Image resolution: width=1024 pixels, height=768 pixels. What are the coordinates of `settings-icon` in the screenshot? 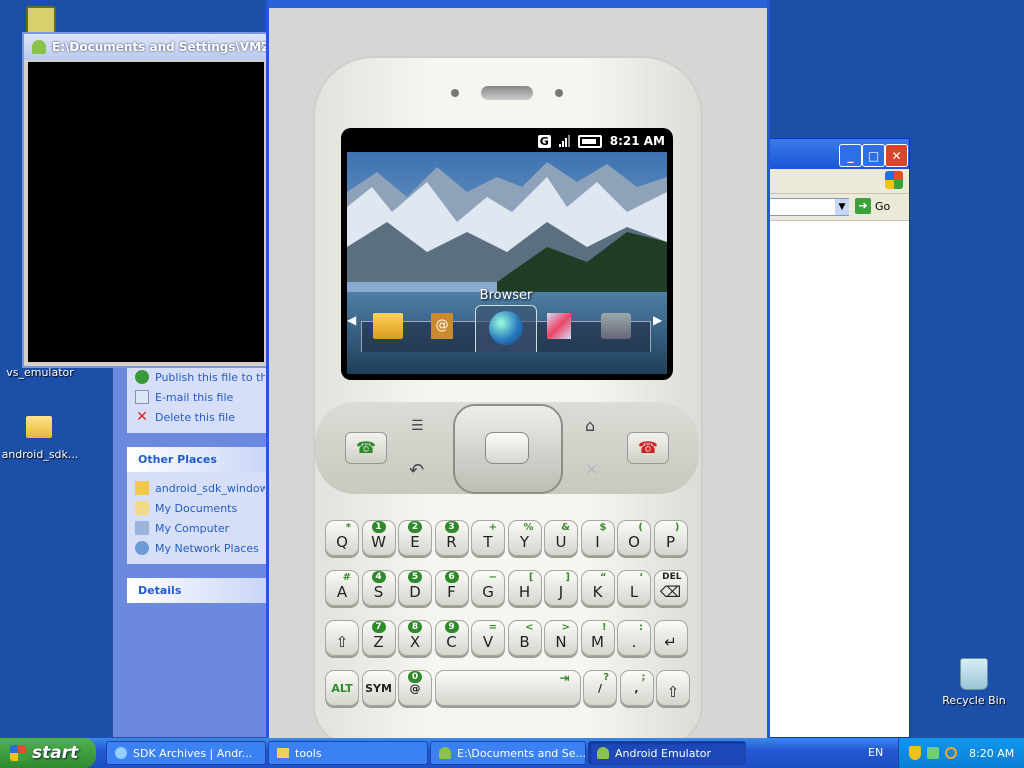 It's located at (616, 326).